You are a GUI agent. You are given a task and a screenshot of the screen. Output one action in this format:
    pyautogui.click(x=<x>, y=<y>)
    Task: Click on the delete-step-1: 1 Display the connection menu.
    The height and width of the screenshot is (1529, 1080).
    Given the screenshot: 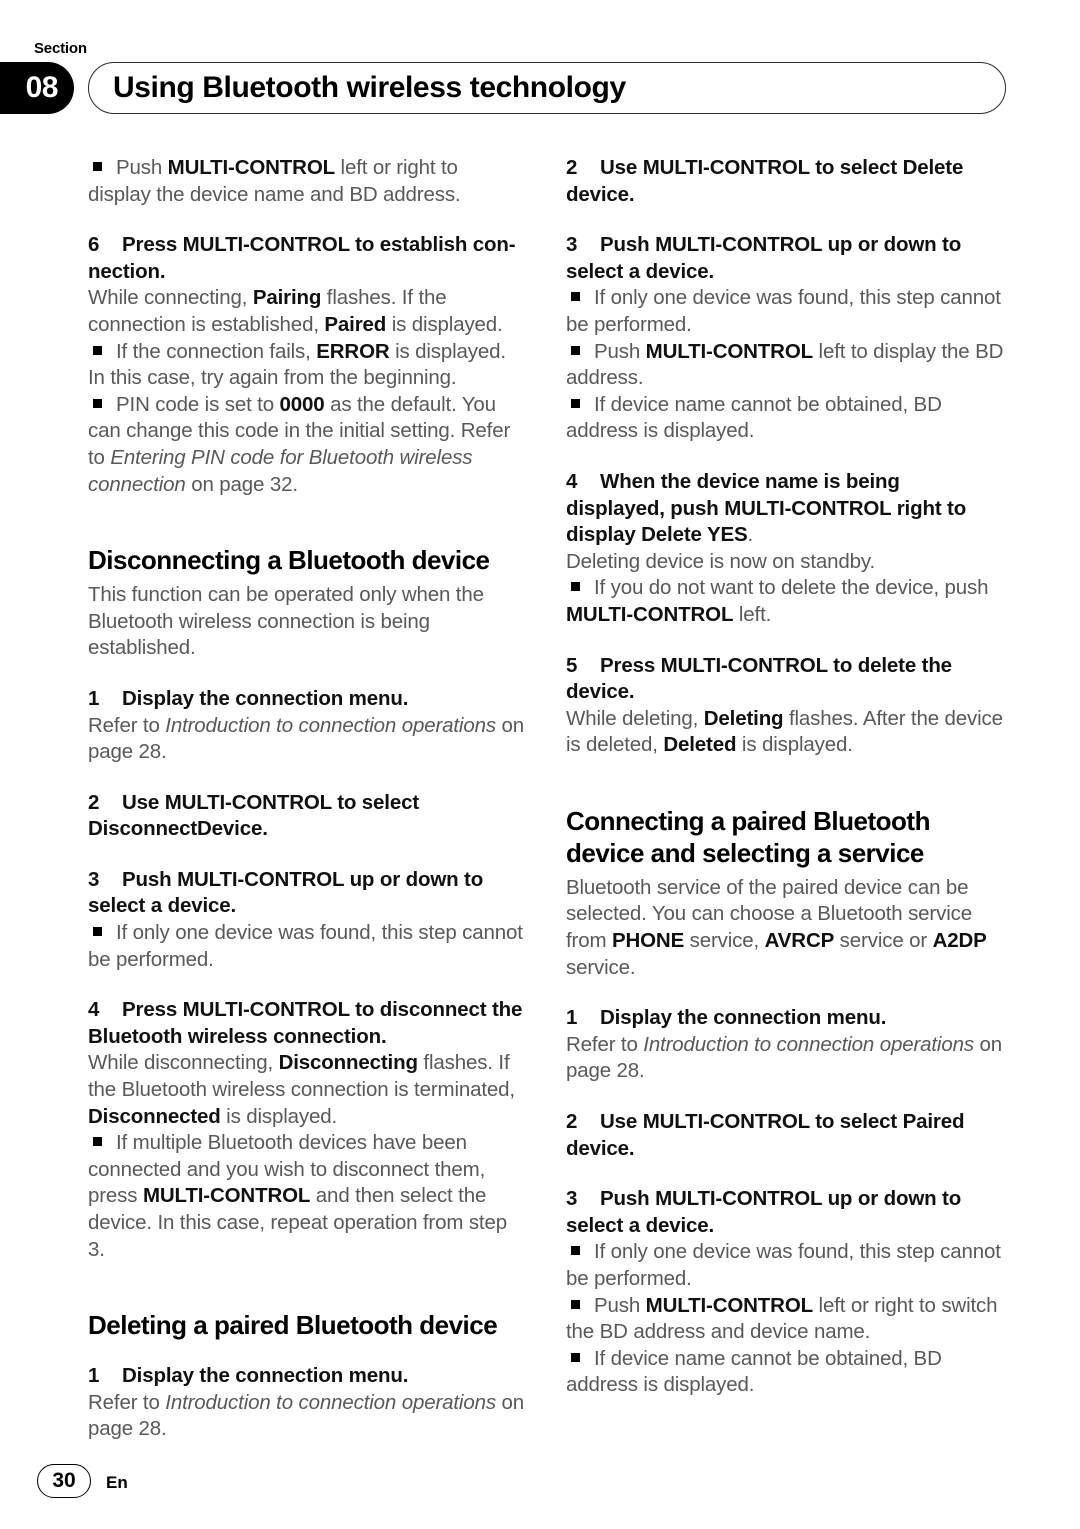 What is the action you would take?
    pyautogui.click(x=248, y=1376)
    